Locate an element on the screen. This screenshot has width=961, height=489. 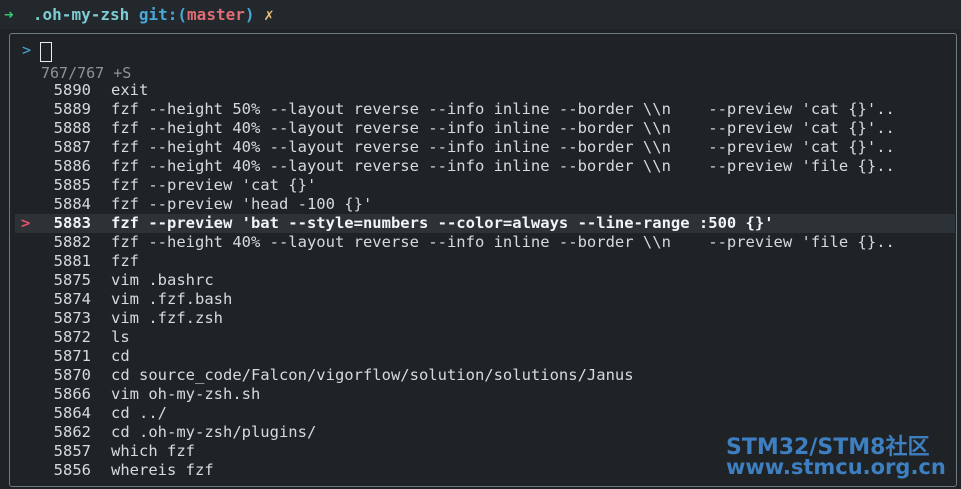
fzf-prompt-symbol: > is located at coordinates (27, 50).